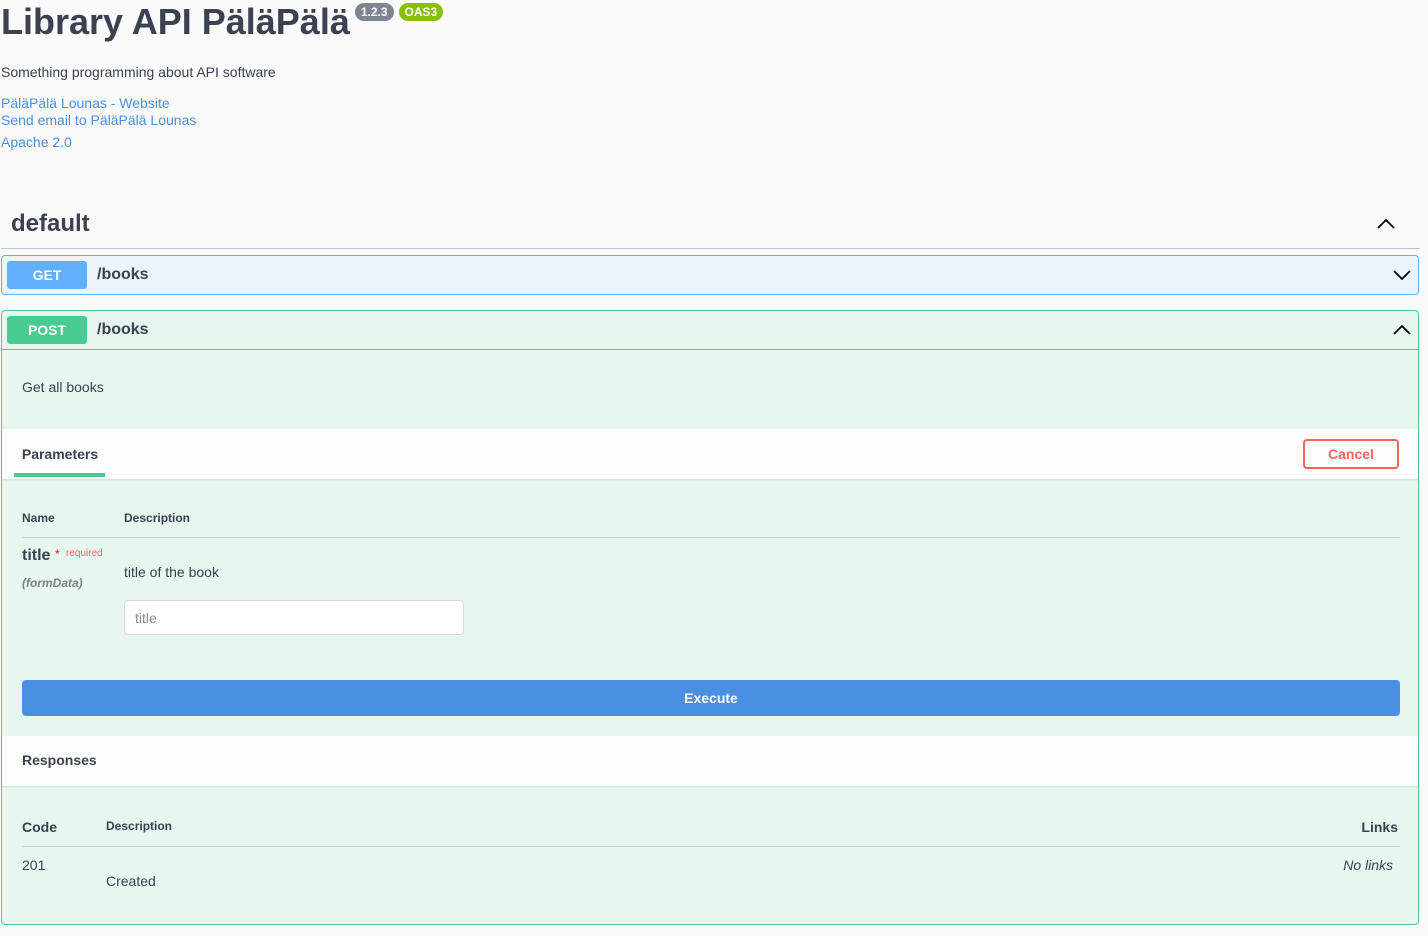  I want to click on column-header-code: Code, so click(39, 827).